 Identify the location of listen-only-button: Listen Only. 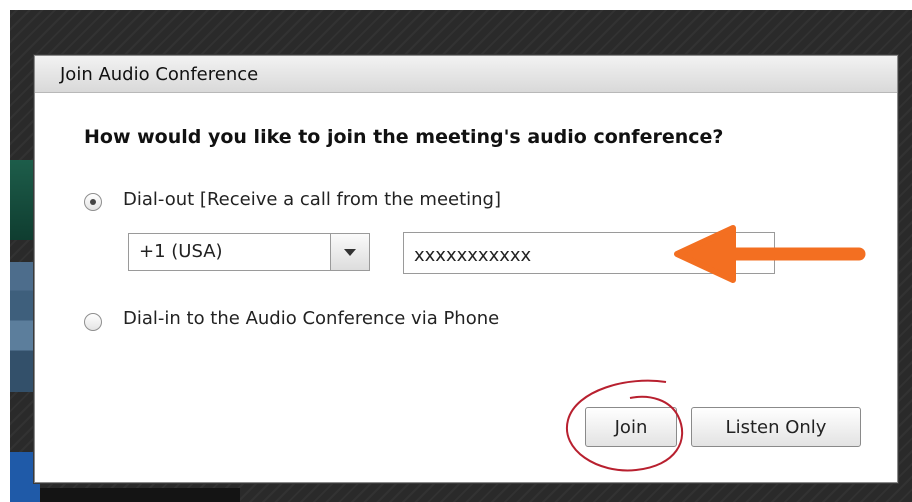
(776, 427).